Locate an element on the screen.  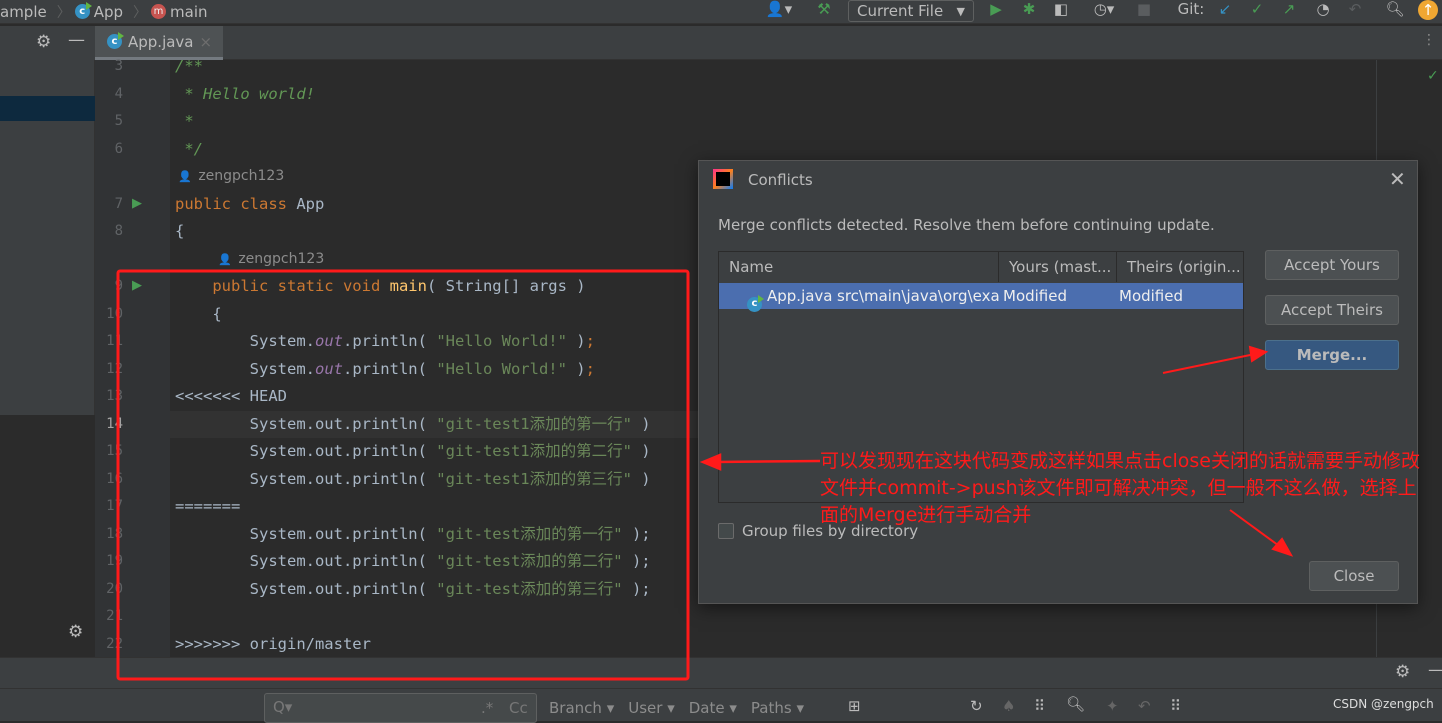
git-commit-icon: ✓ is located at coordinates (1257, 9).